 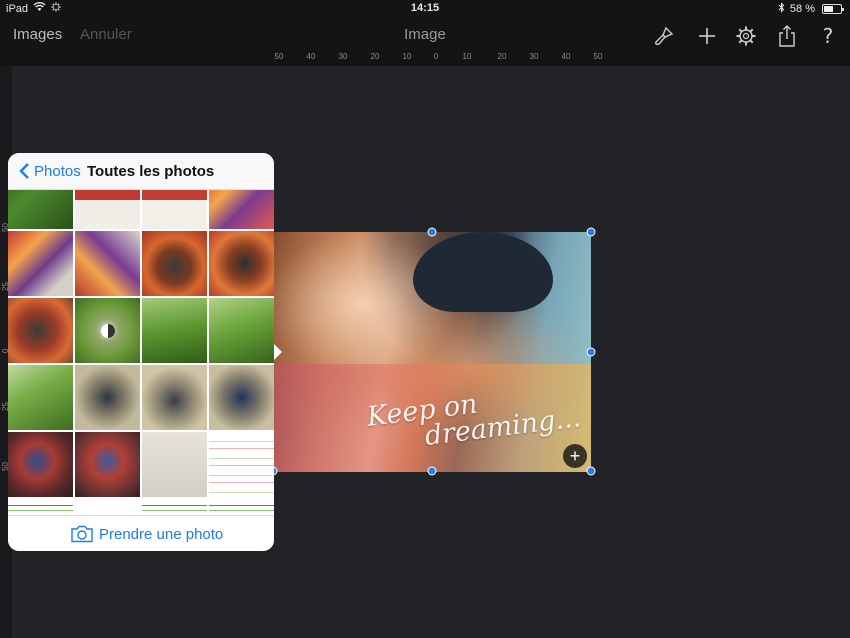 I want to click on ruler-label: 0, so click(x=436, y=56).